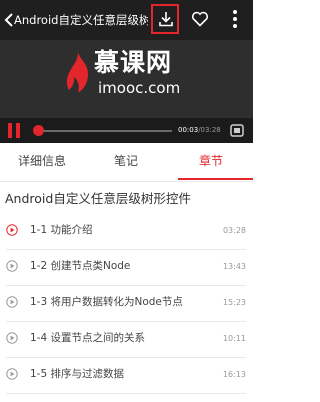 The image size is (320, 402). What do you see at coordinates (234, 302) in the screenshot?
I see `lesson-duration: 15:23` at bounding box center [234, 302].